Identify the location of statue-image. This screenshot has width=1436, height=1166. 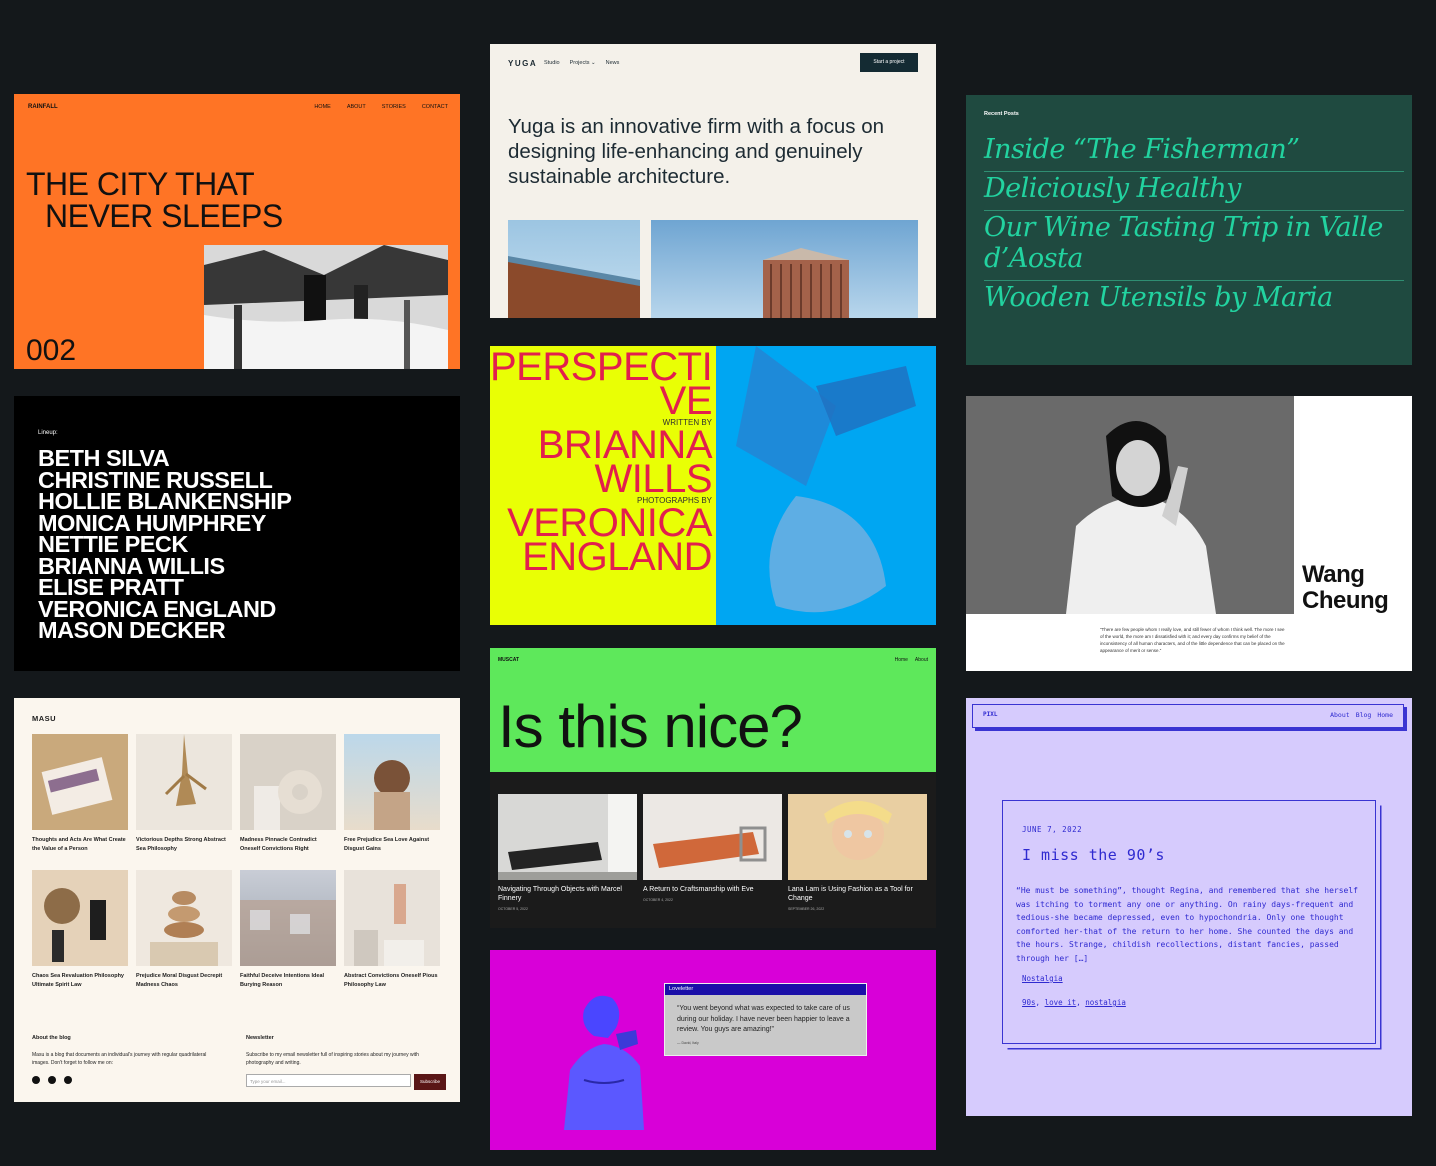
(609, 1060).